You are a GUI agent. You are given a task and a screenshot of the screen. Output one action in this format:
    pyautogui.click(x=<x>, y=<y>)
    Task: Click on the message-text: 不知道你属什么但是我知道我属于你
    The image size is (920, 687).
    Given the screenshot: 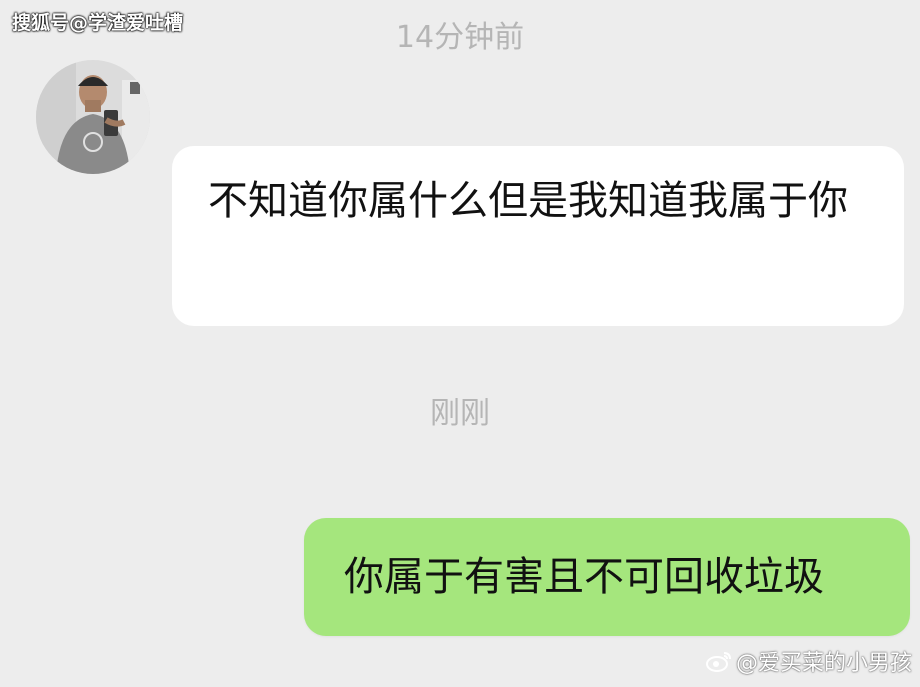 What is the action you would take?
    pyautogui.click(x=528, y=201)
    